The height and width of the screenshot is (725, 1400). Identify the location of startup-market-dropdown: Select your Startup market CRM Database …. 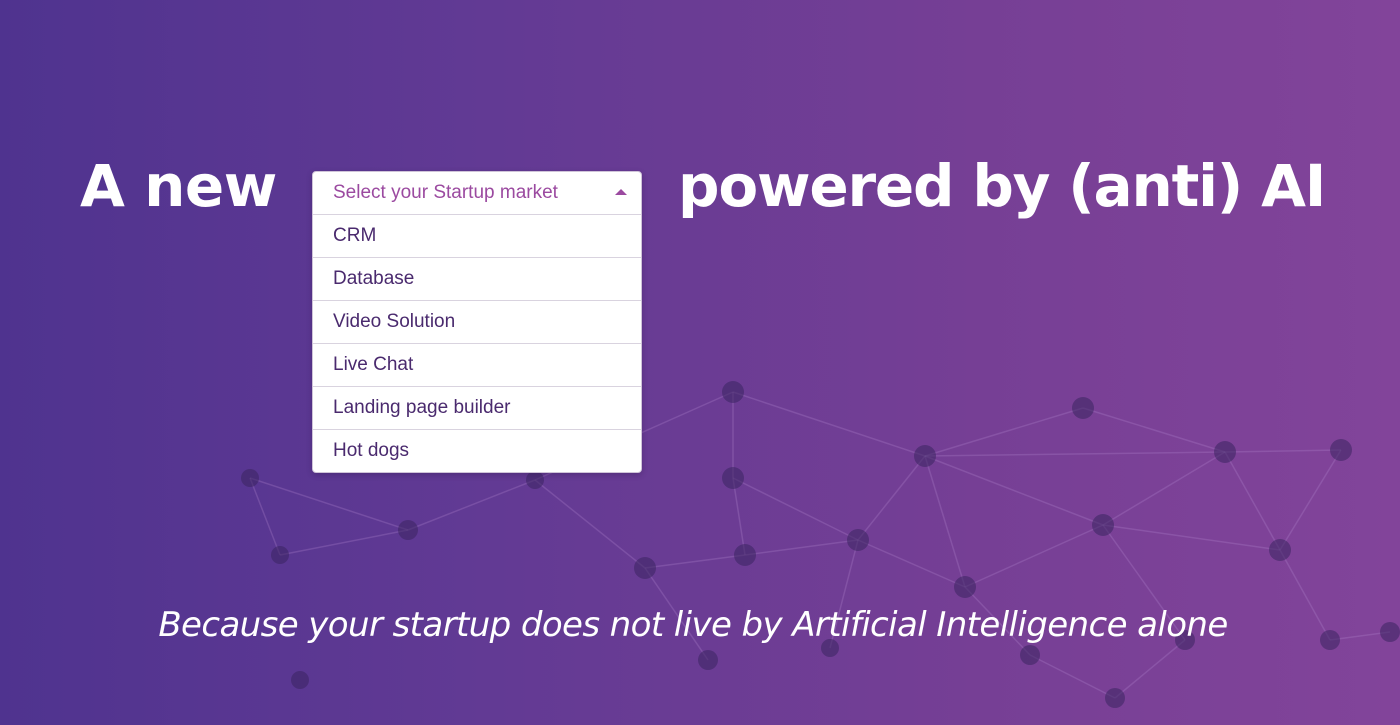
(477, 322).